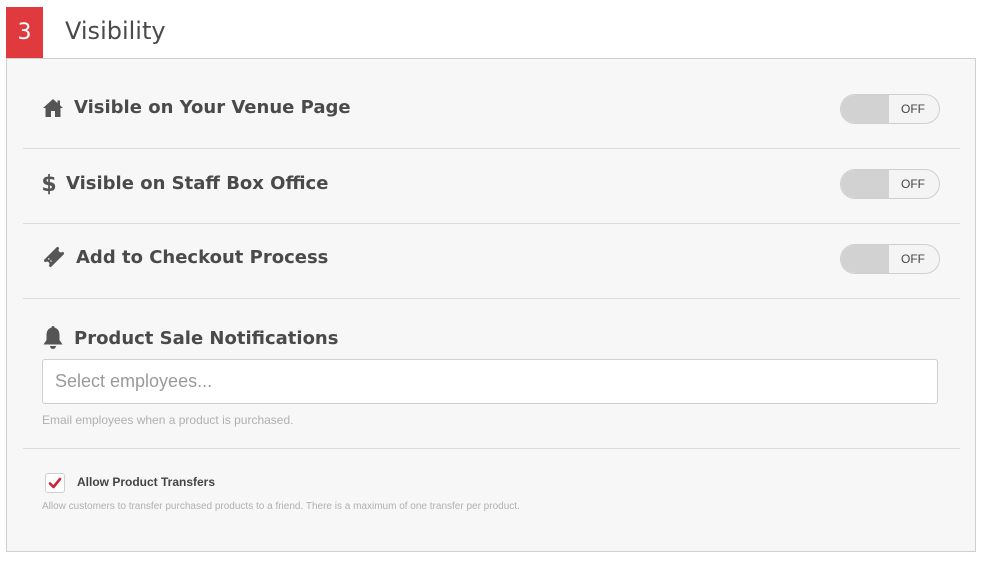 The image size is (985, 562). I want to click on row-label-group: Add to Checkout Process, so click(185, 257).